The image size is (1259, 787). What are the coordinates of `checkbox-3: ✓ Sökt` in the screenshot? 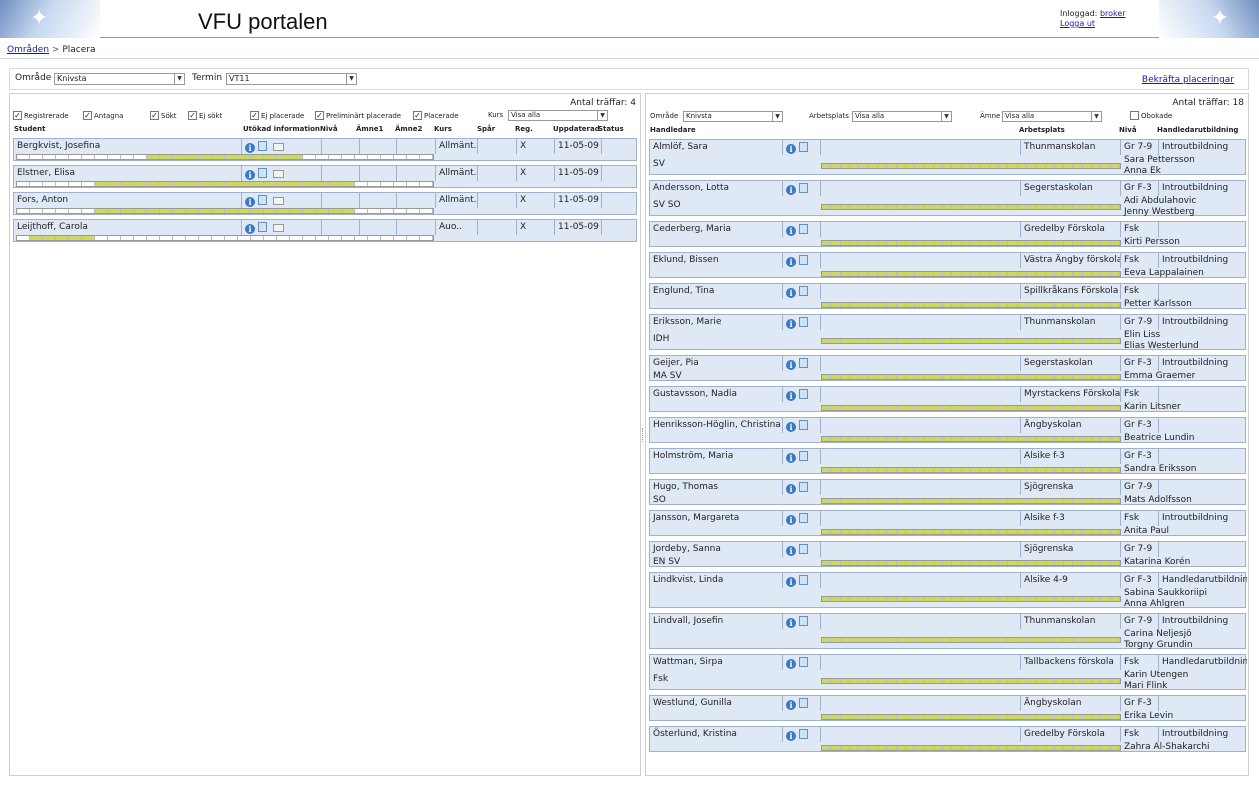 It's located at (163, 115).